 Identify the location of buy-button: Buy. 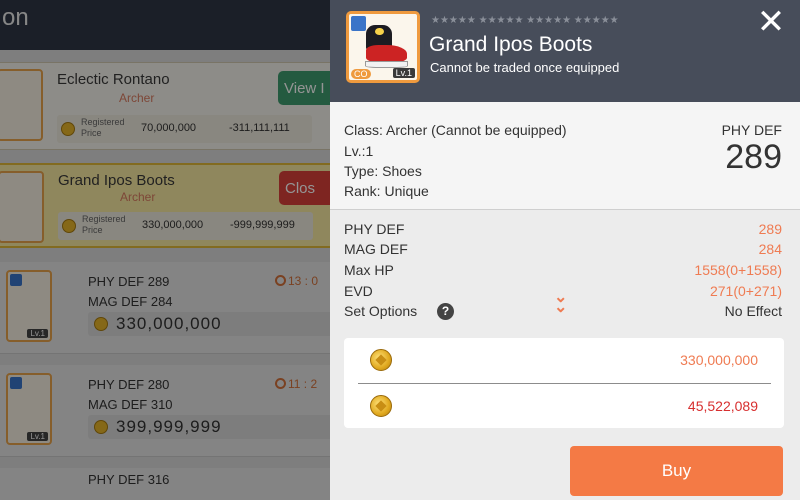
(676, 471).